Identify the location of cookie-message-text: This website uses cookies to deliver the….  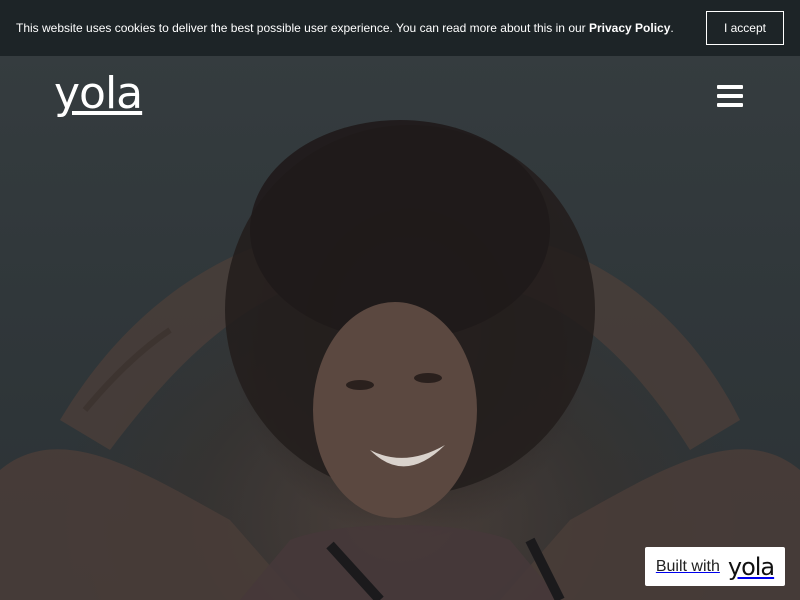
(302, 28).